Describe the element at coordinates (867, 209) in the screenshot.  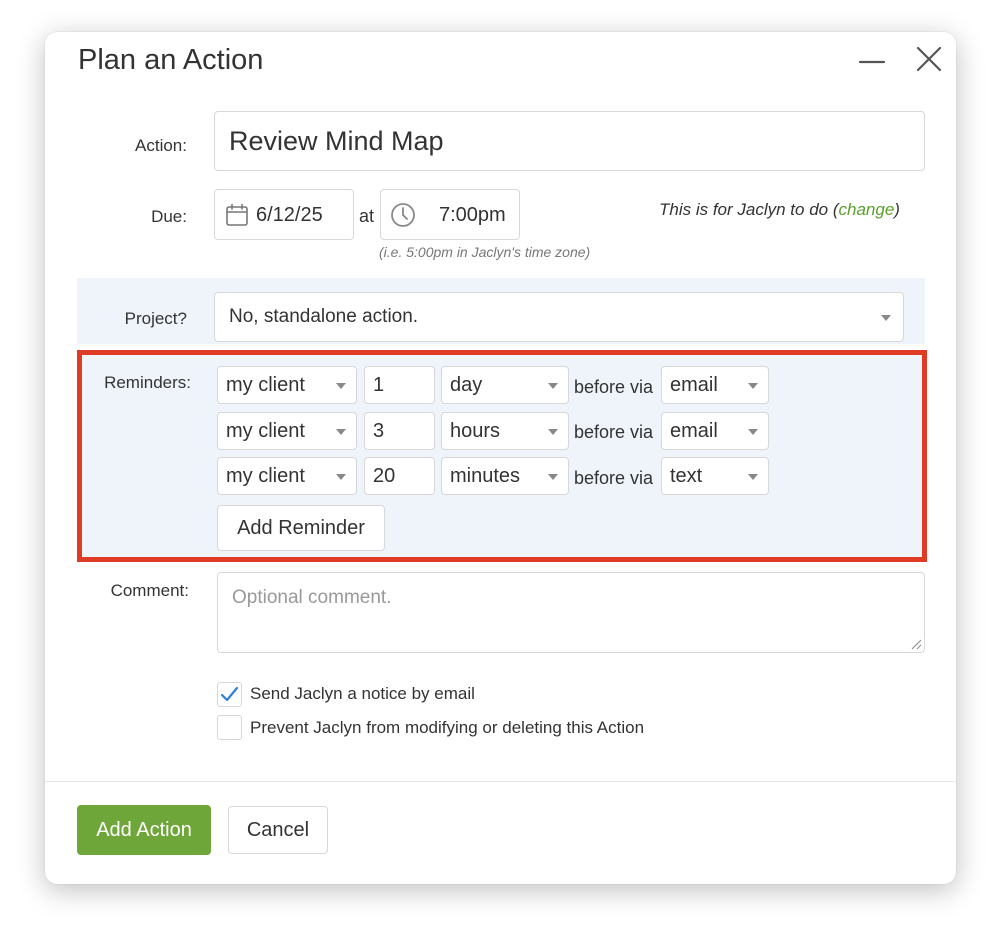
I see `change-assignee-link: change` at that location.